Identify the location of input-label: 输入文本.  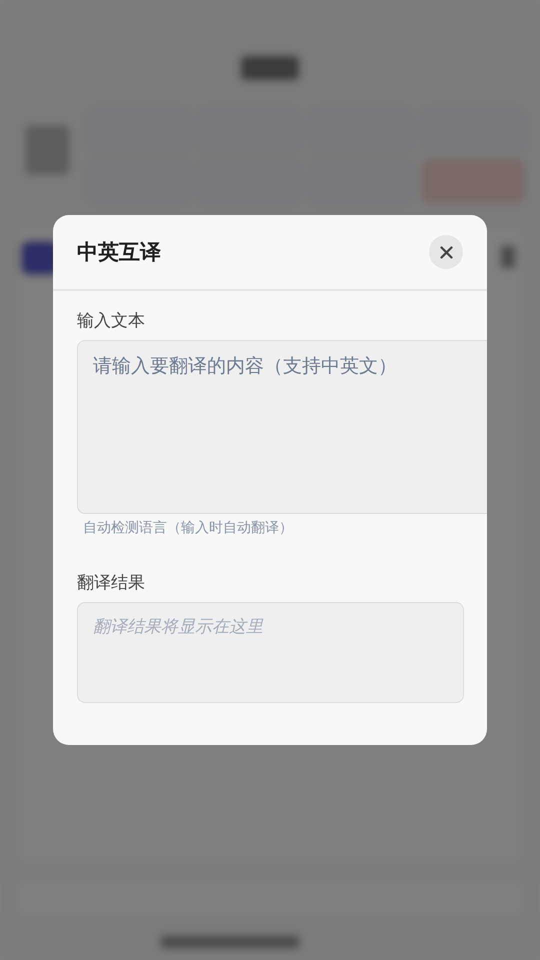
(111, 321).